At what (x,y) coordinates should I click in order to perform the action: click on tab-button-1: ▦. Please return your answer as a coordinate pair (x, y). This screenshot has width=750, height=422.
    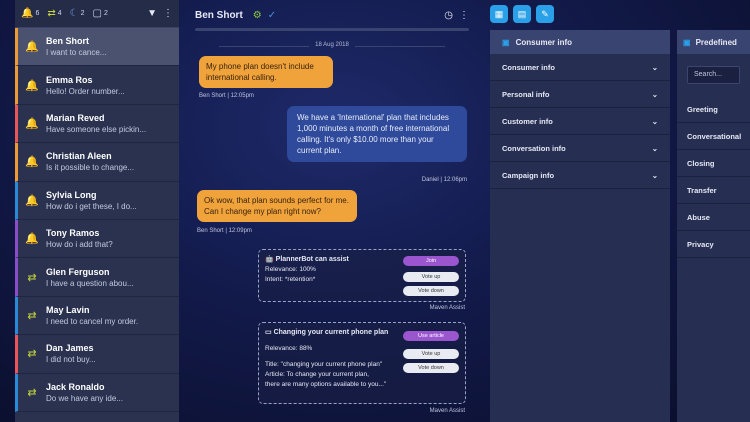
    Looking at the image, I should click on (499, 14).